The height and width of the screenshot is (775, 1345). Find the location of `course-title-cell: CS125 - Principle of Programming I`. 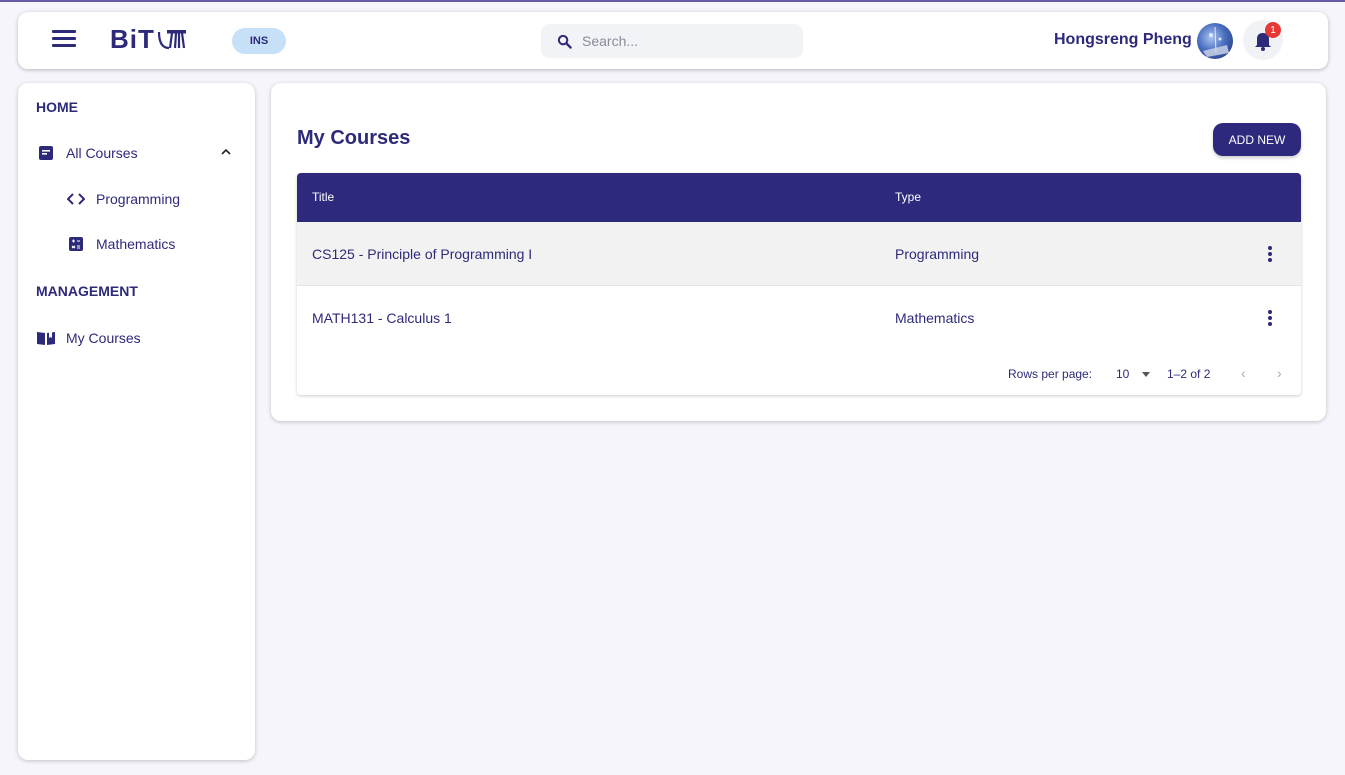

course-title-cell: CS125 - Principle of Programming I is located at coordinates (422, 254).